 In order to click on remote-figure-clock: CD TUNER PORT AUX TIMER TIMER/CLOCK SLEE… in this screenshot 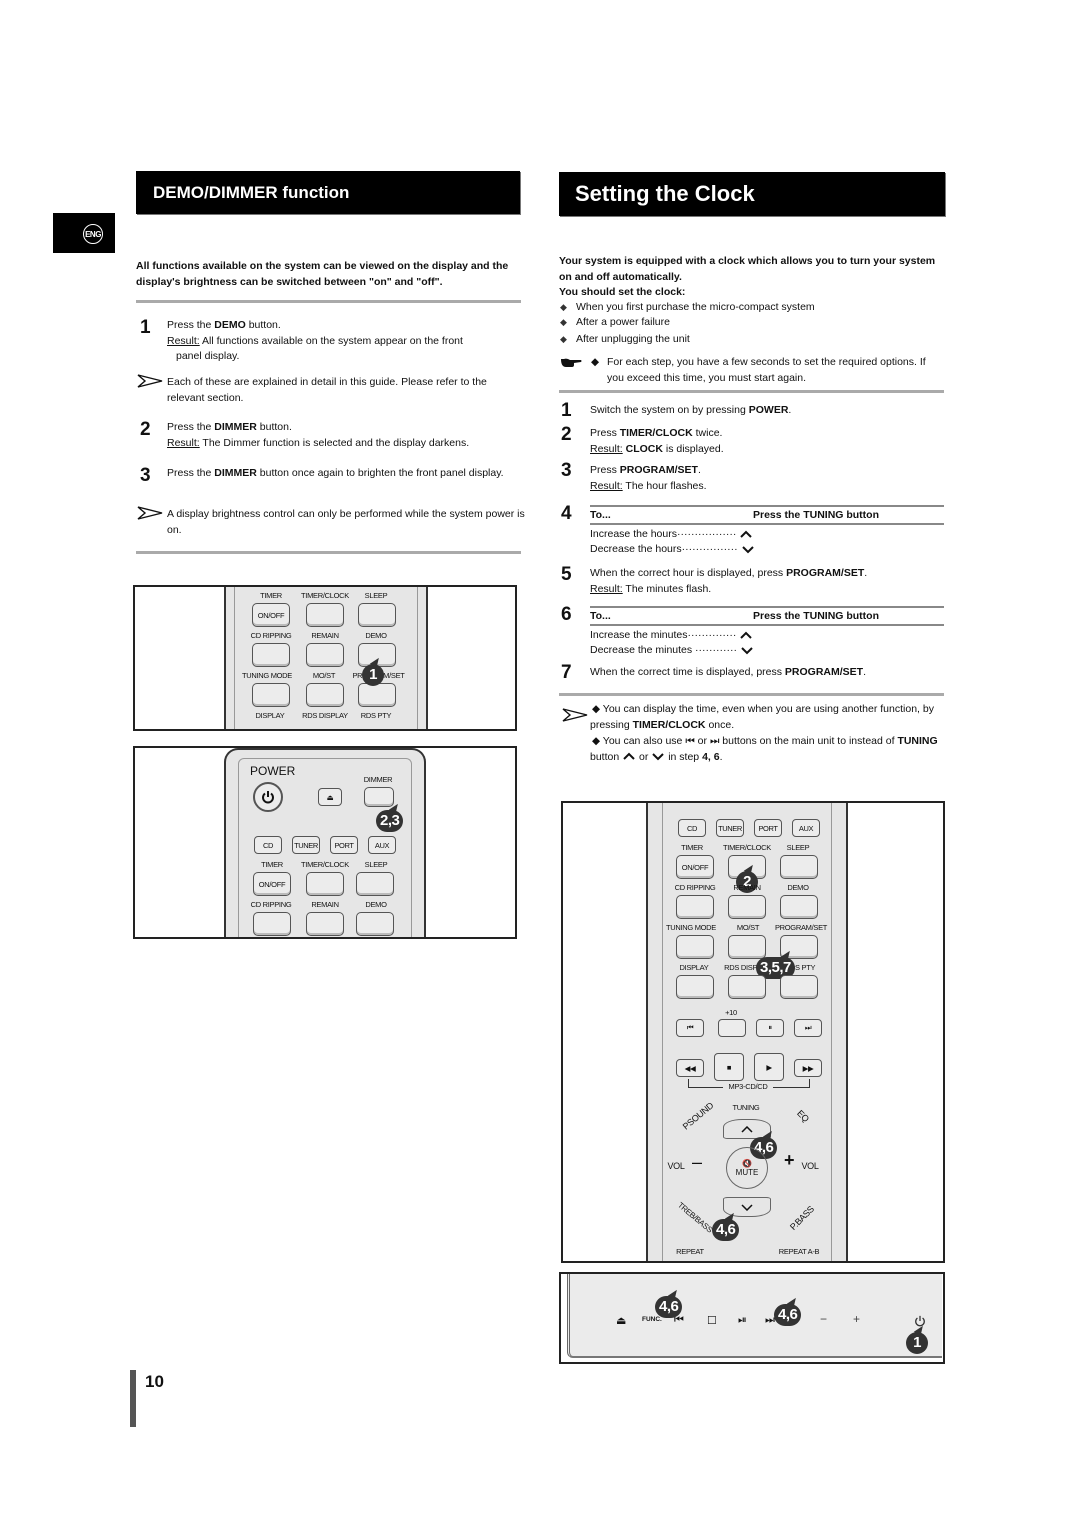, I will do `click(753, 1032)`.